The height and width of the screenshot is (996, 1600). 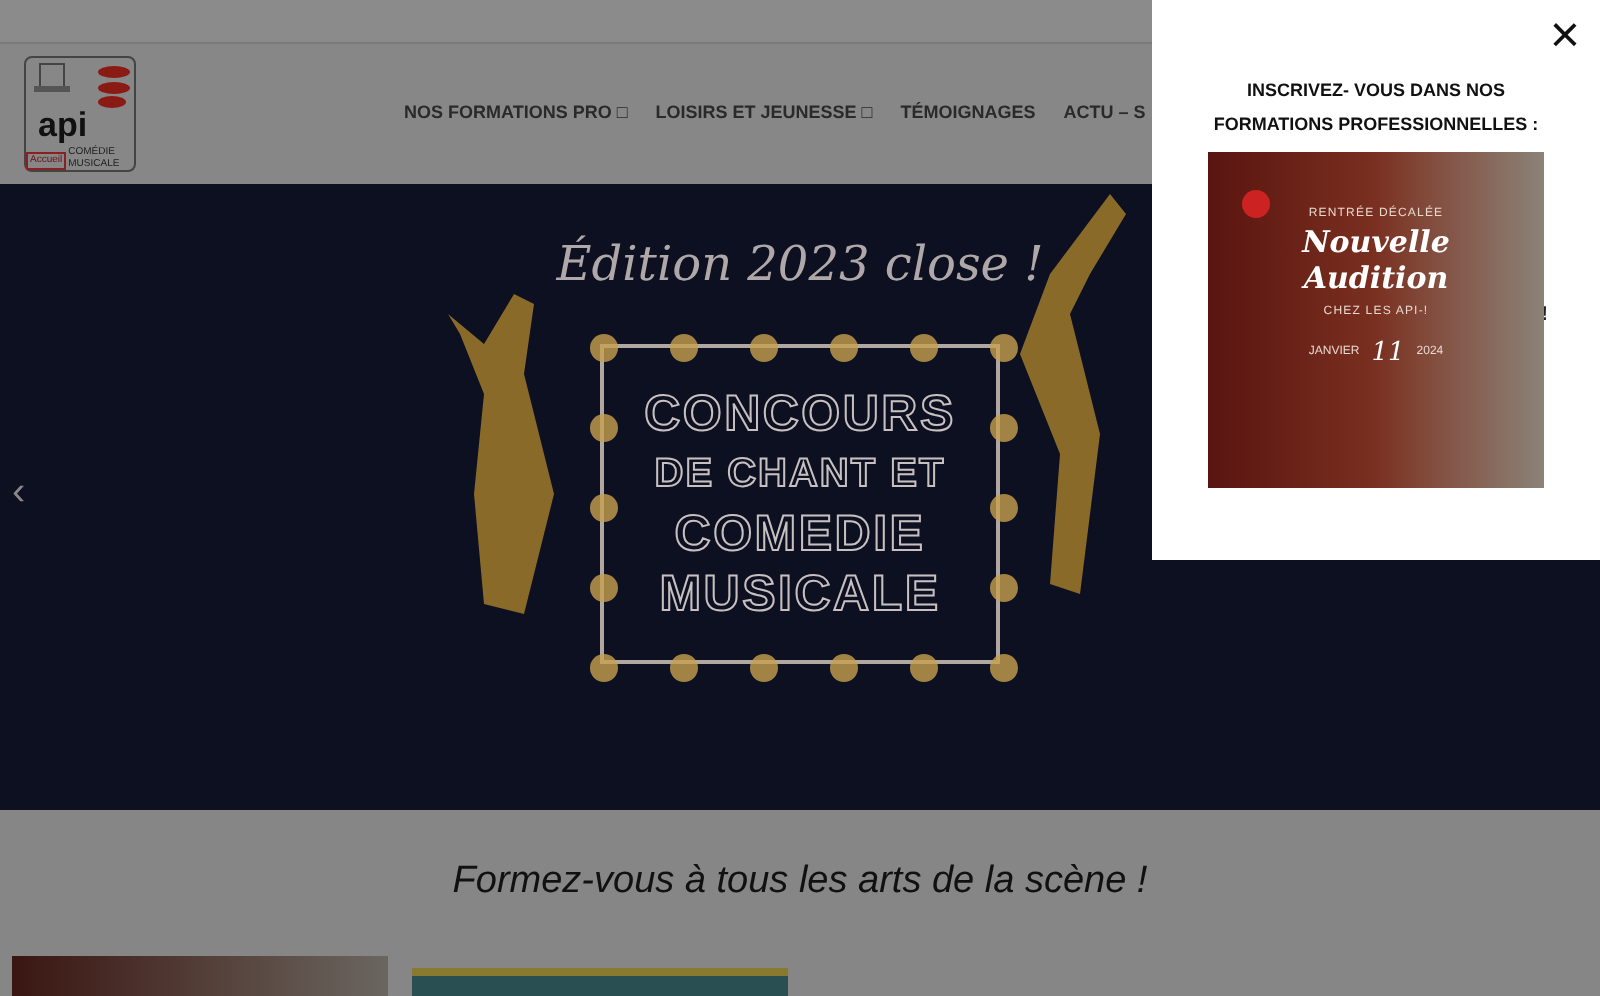 I want to click on poster-headline: Nouvelle, so click(x=1376, y=242).